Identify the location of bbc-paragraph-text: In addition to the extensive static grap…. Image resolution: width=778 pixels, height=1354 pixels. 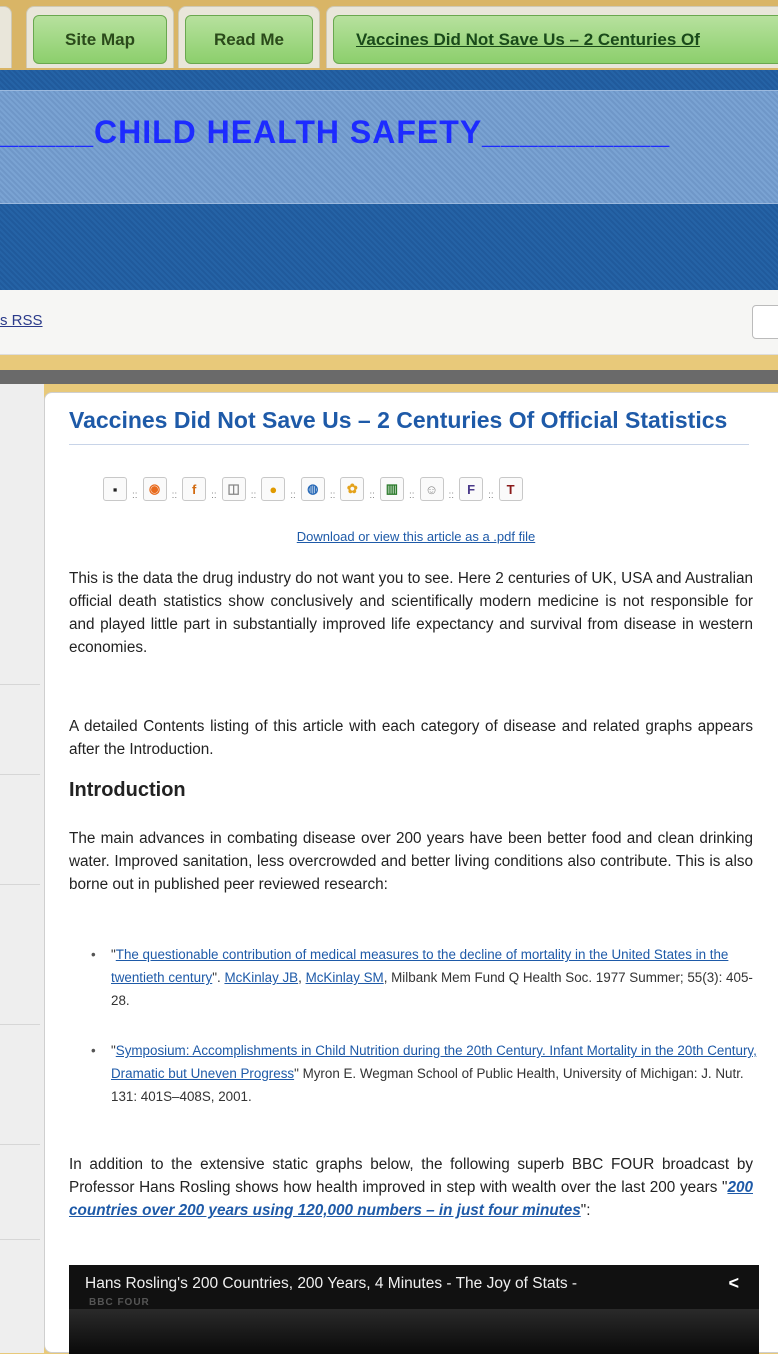
(411, 1176).